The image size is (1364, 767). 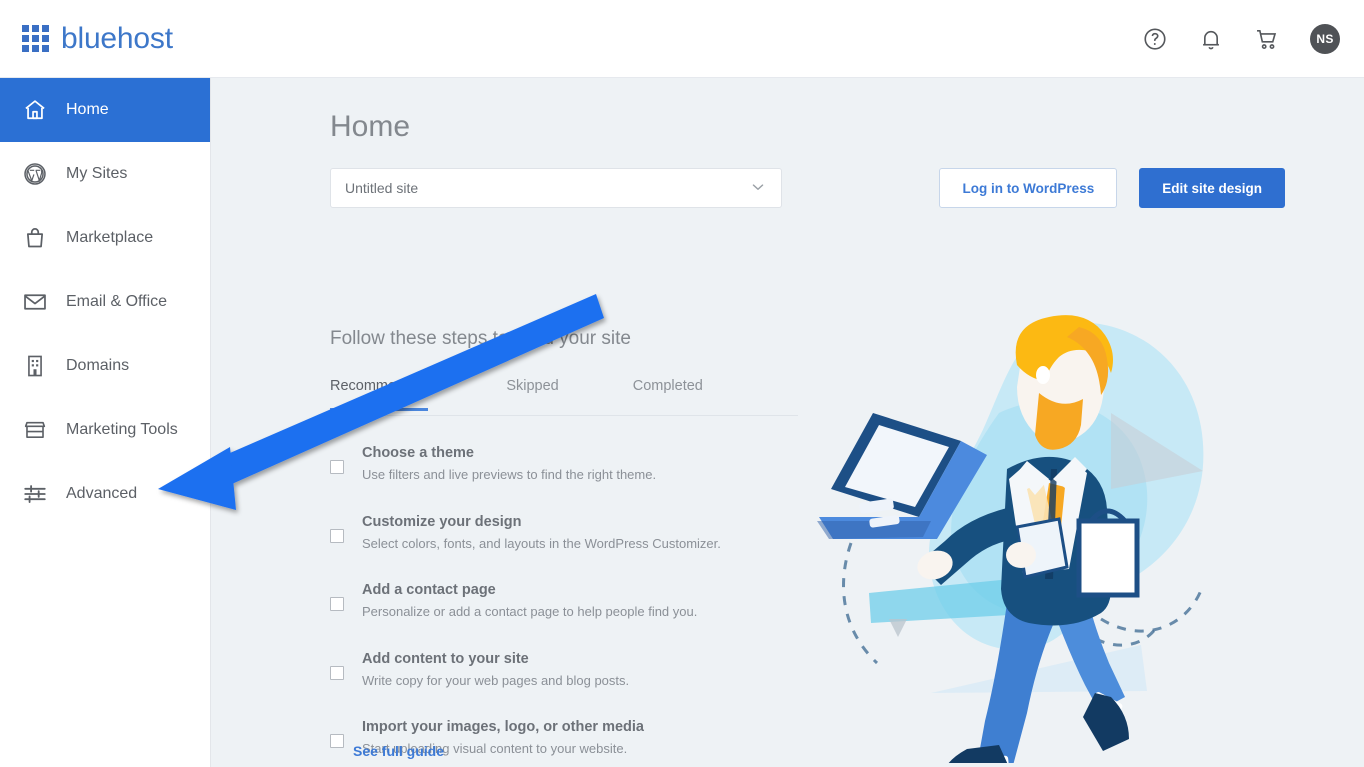 What do you see at coordinates (110, 237) in the screenshot?
I see `sidebar-item-label: Marketplace` at bounding box center [110, 237].